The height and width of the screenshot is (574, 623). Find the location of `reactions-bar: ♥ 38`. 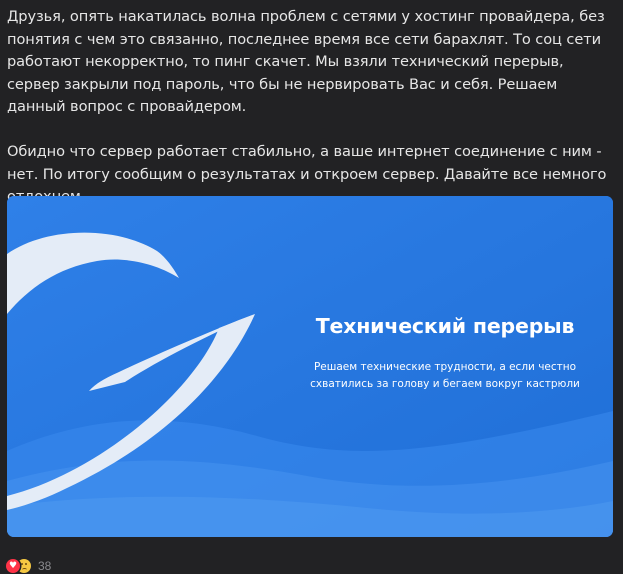

reactions-bar: ♥ 38 is located at coordinates (28, 566).